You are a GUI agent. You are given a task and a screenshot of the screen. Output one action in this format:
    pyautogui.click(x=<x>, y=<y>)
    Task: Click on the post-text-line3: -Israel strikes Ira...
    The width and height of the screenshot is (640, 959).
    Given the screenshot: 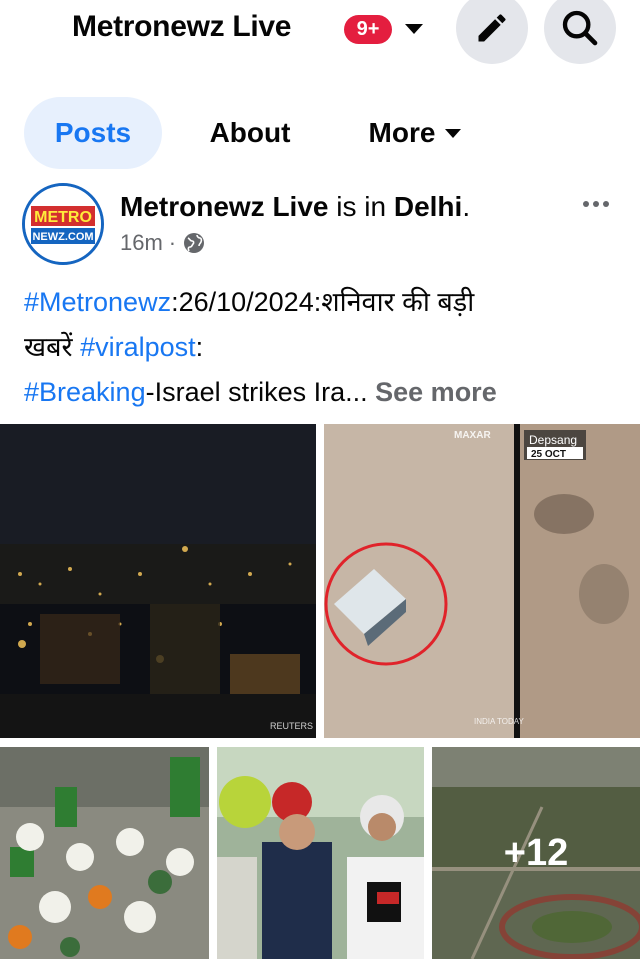 What is the action you would take?
    pyautogui.click(x=260, y=392)
    